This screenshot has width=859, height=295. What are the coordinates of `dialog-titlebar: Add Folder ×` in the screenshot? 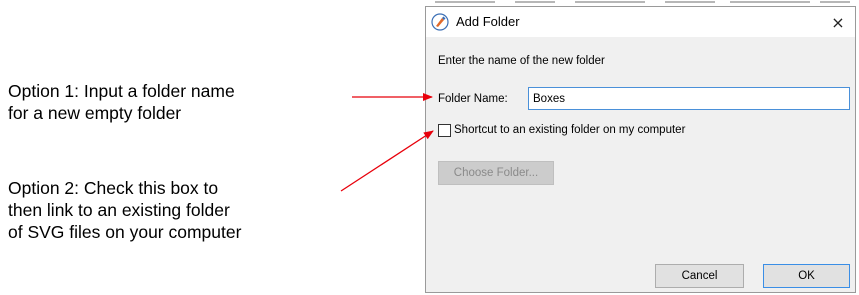 It's located at (640, 22).